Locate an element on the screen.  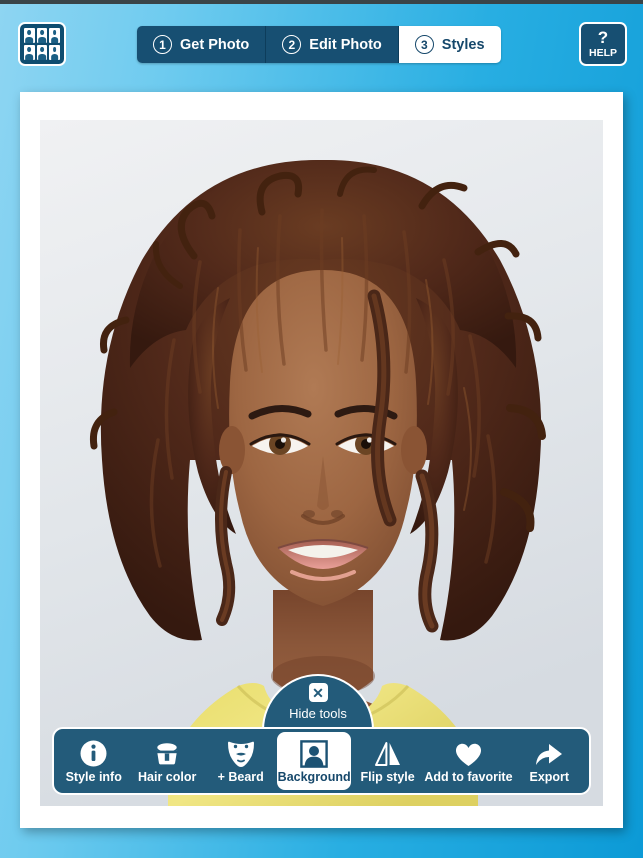
flip-mirror-icon is located at coordinates (388, 753).